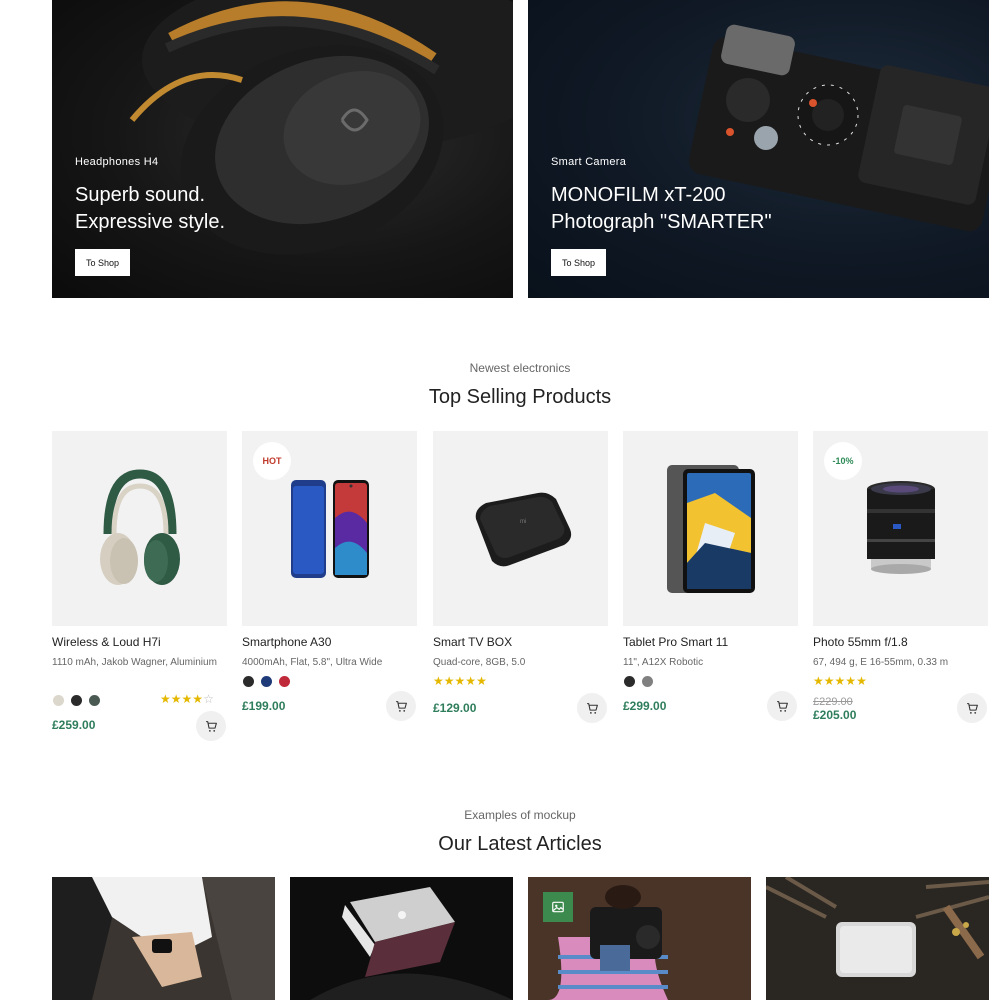  Describe the element at coordinates (134, 662) in the screenshot. I see `product-description: 1110 mAh, Jakob Wagner, Aluminium` at that location.